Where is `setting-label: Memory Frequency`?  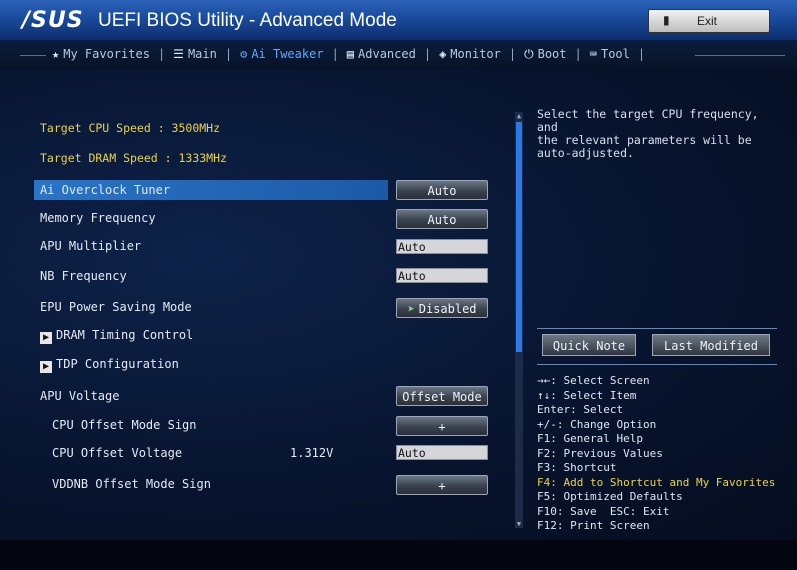 setting-label: Memory Frequency is located at coordinates (98, 218).